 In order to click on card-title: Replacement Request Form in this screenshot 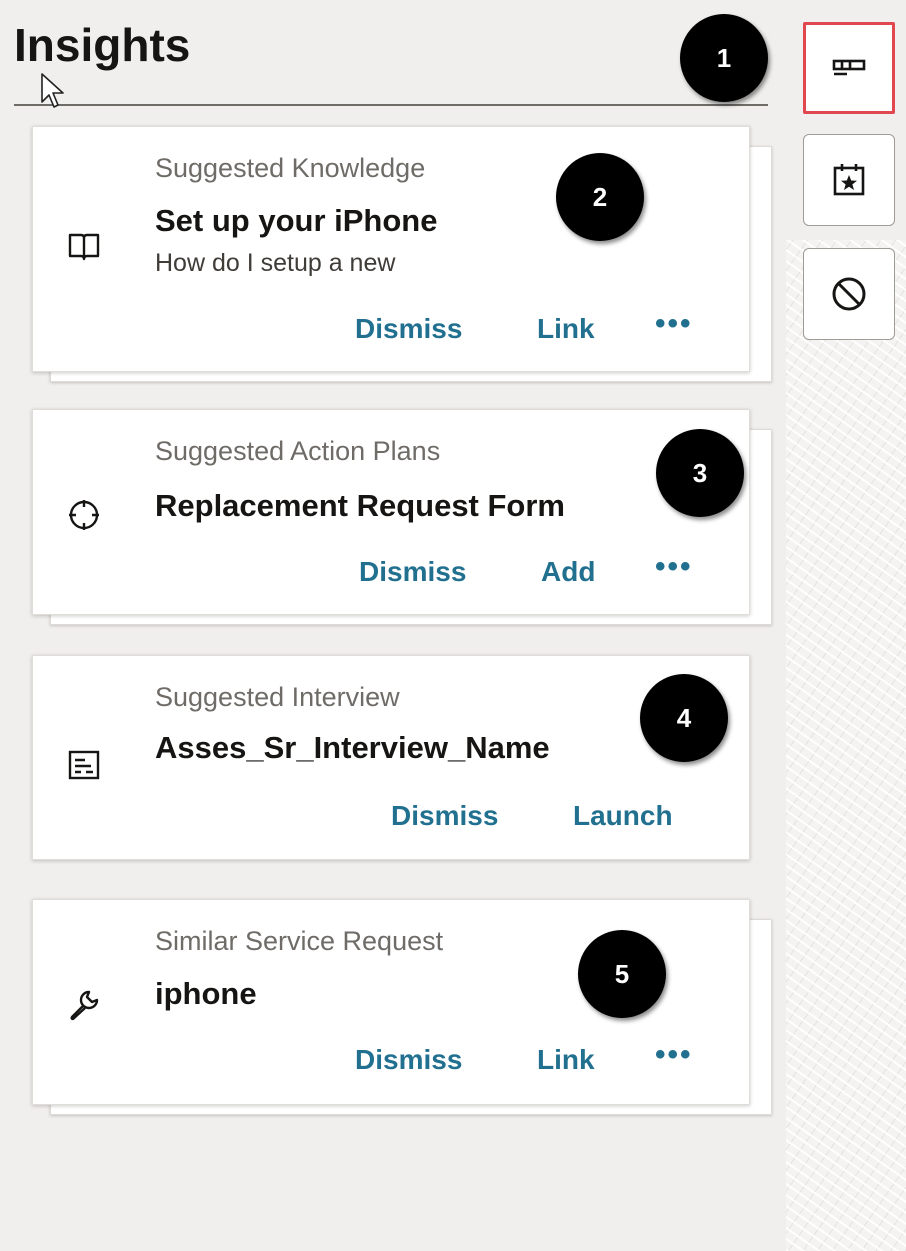, I will do `click(360, 506)`.